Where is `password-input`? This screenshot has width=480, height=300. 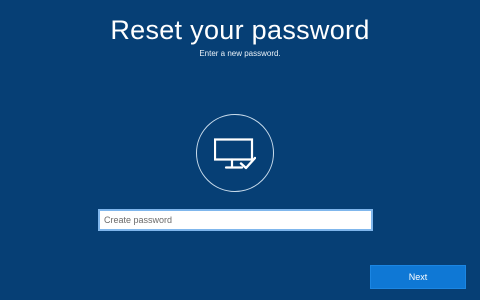 password-input is located at coordinates (235, 220).